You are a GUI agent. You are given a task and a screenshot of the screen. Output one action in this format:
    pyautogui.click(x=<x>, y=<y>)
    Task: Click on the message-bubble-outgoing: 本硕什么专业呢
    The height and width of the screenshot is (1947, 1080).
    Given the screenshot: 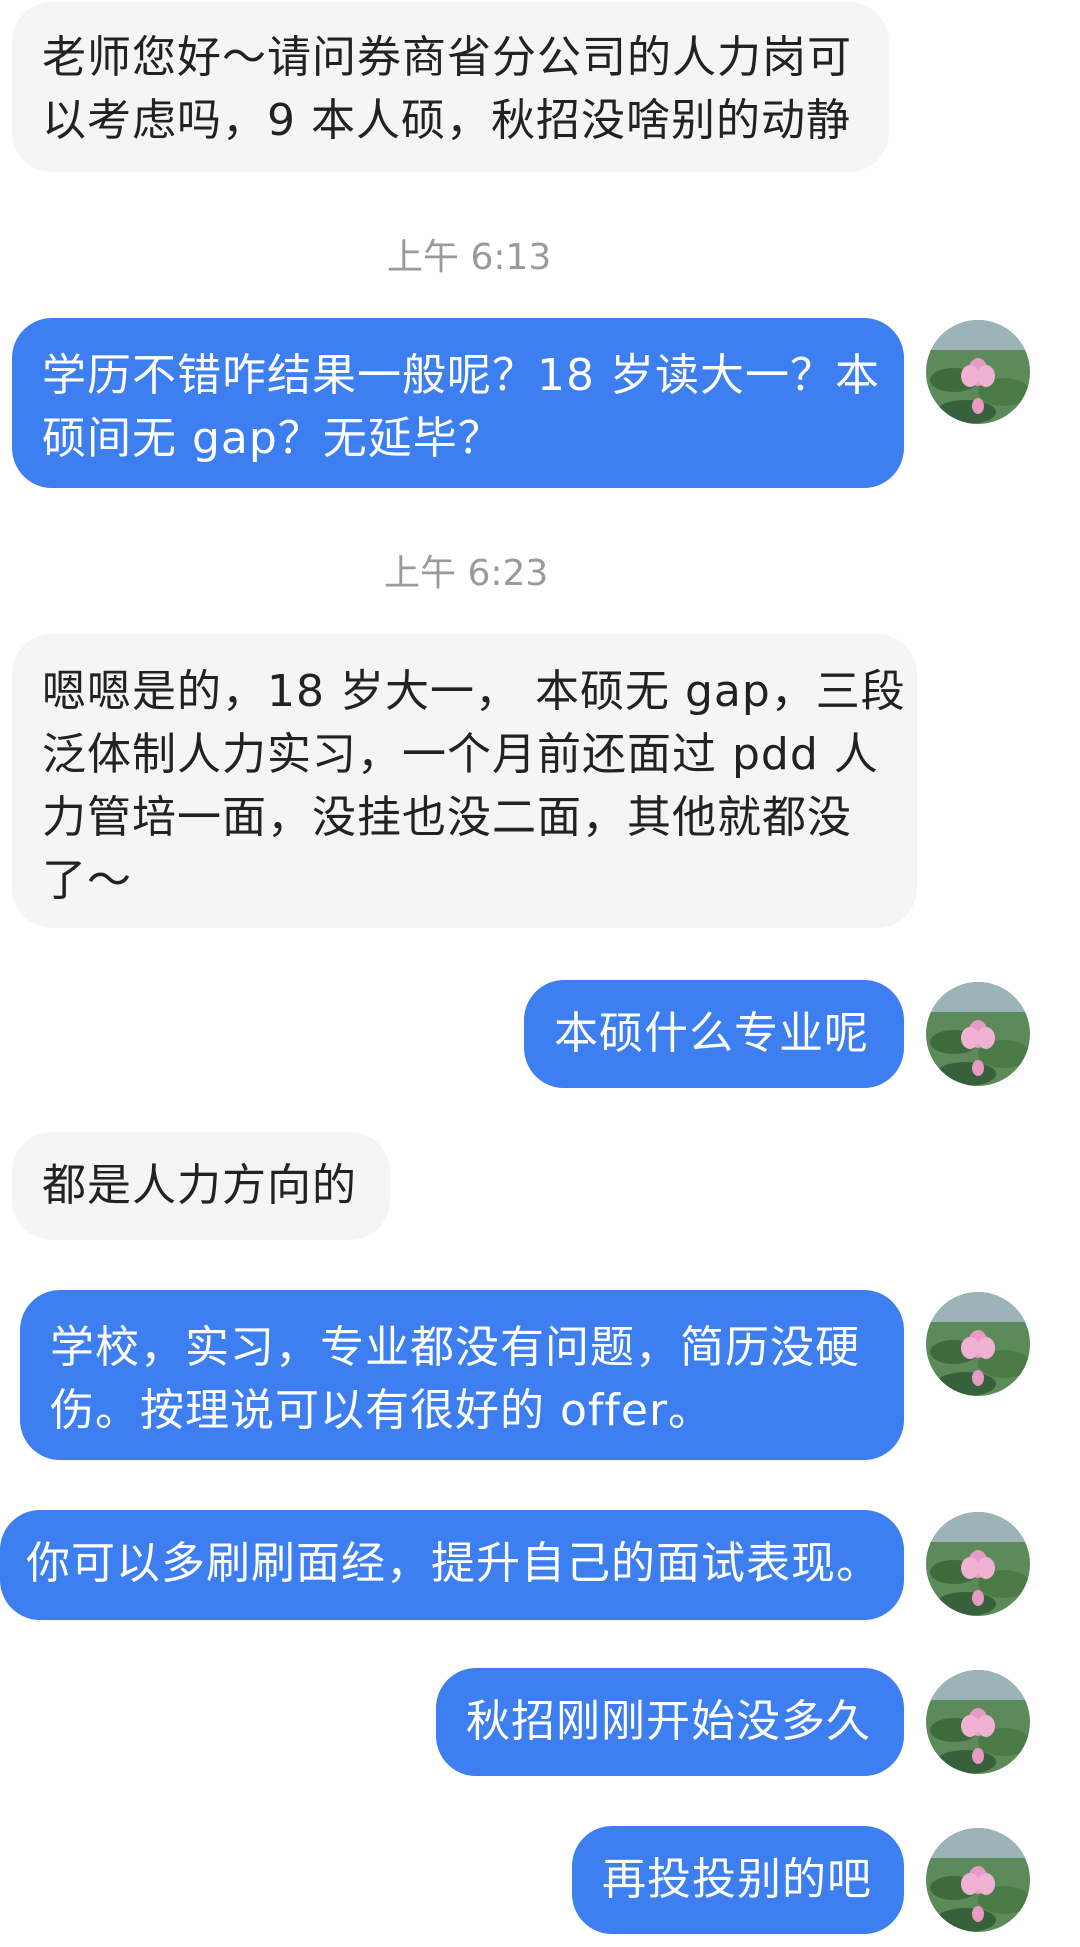 What is the action you would take?
    pyautogui.click(x=714, y=1034)
    